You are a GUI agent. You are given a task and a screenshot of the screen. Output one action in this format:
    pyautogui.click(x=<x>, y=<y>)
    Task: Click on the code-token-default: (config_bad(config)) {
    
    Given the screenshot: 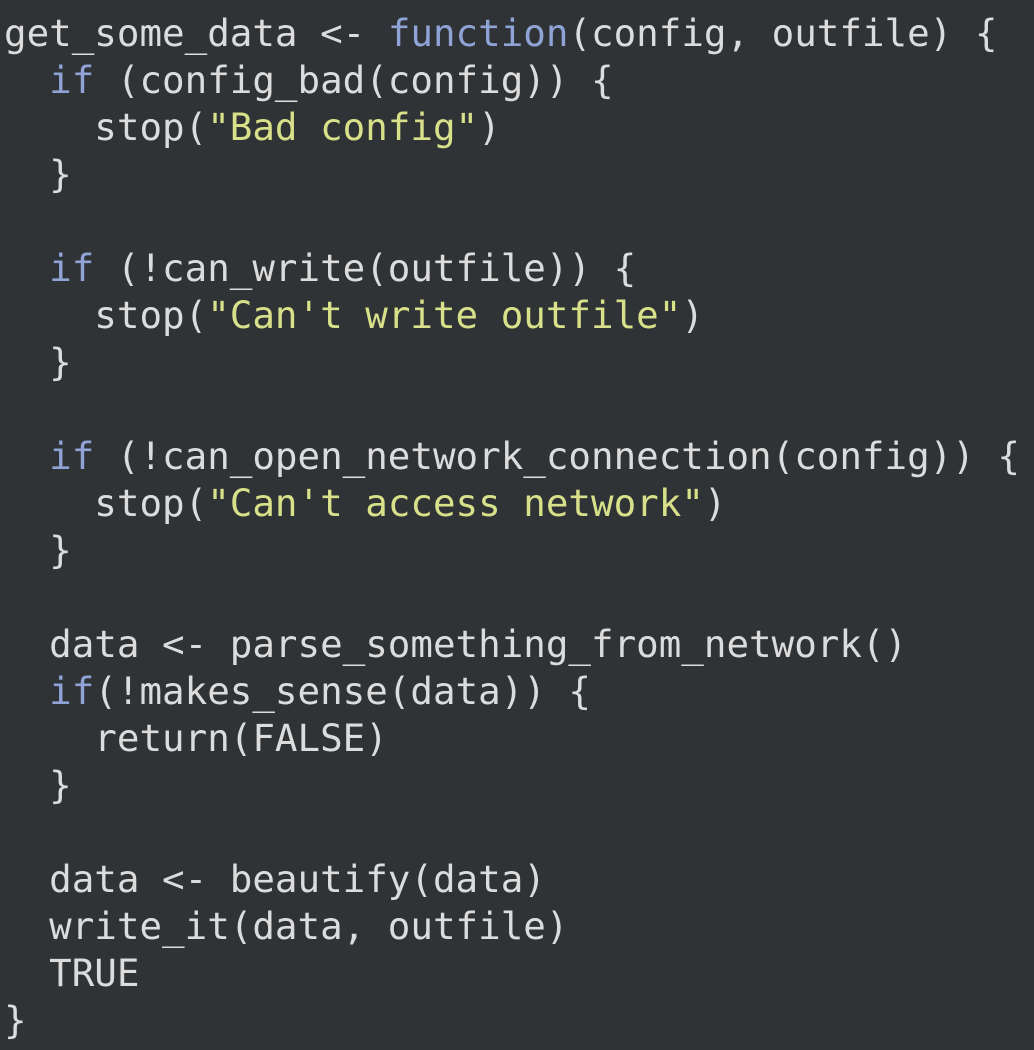 What is the action you would take?
    pyautogui.click(x=354, y=80)
    